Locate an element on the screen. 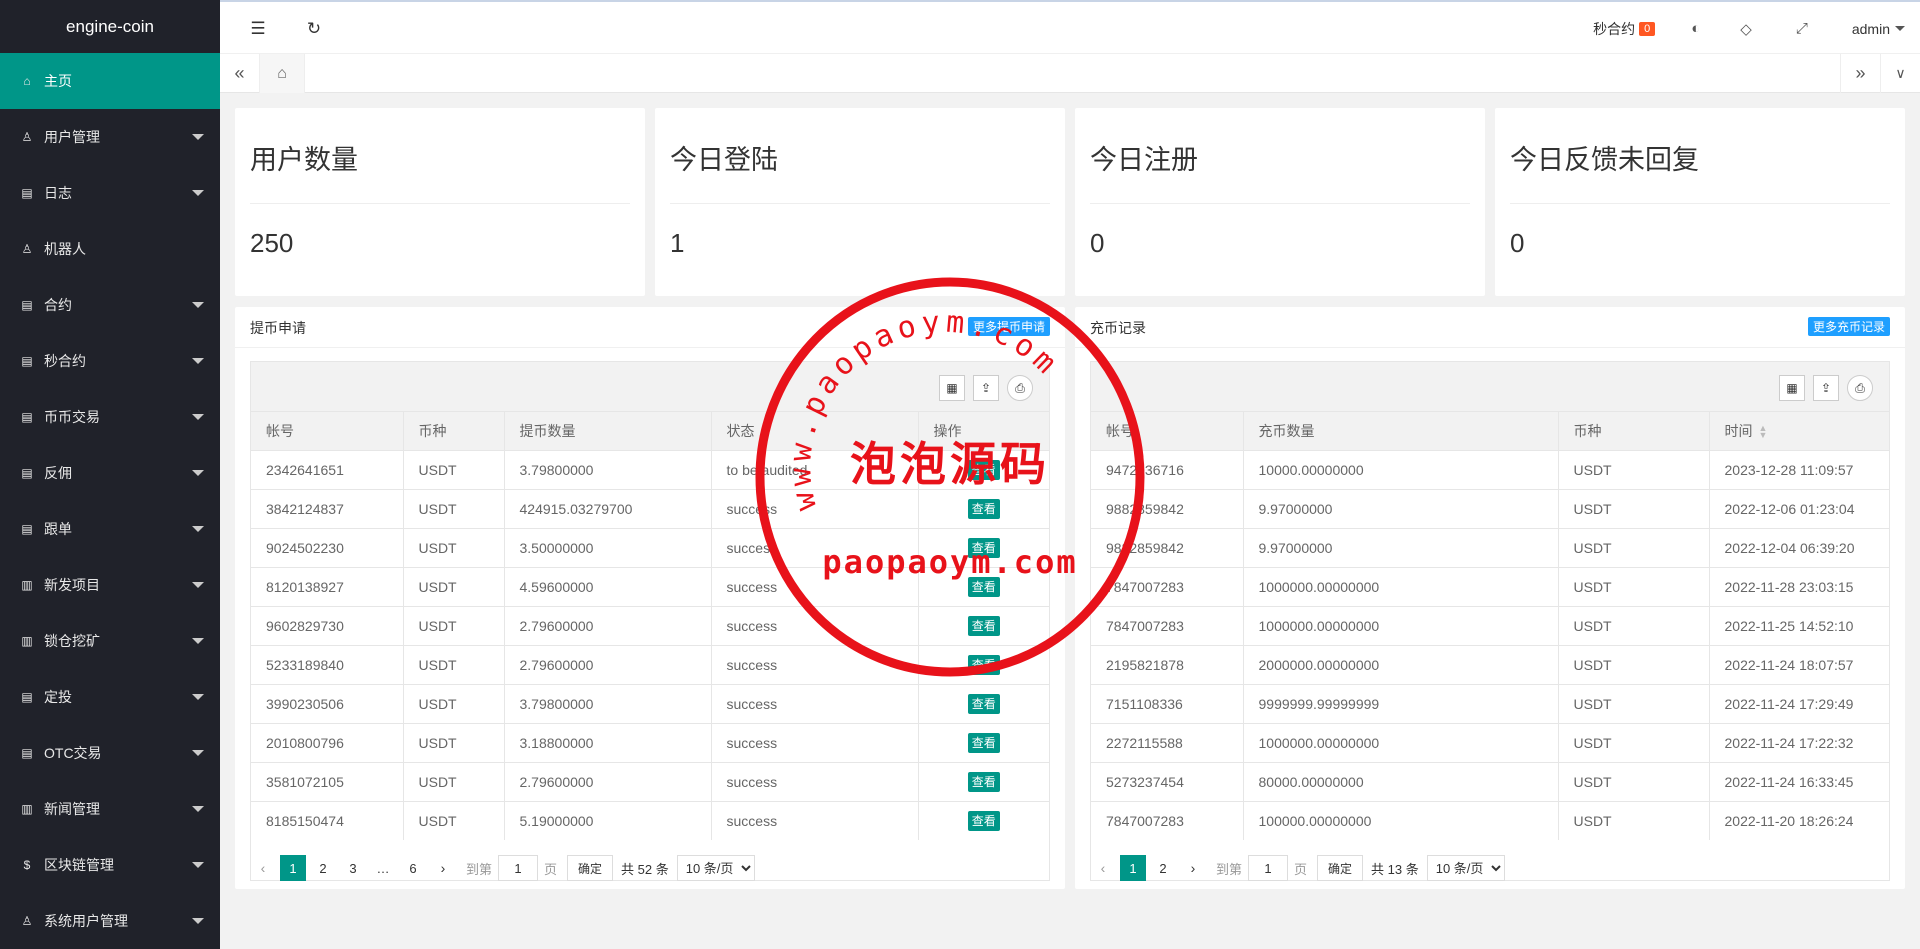 The image size is (1920, 949). sidebar-item: ▤ OTC交易 is located at coordinates (110, 753).